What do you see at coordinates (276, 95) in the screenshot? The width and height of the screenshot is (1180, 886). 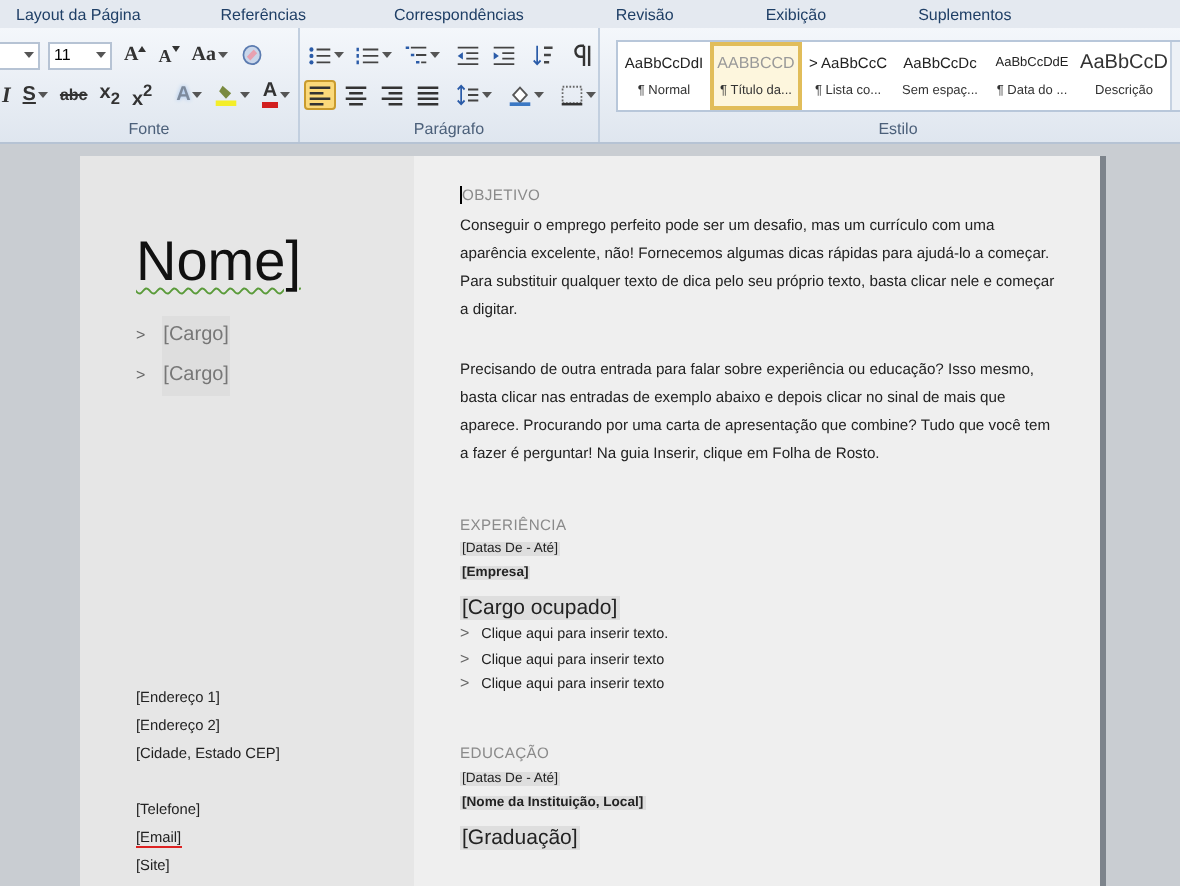 I see `font-color-button: A` at bounding box center [276, 95].